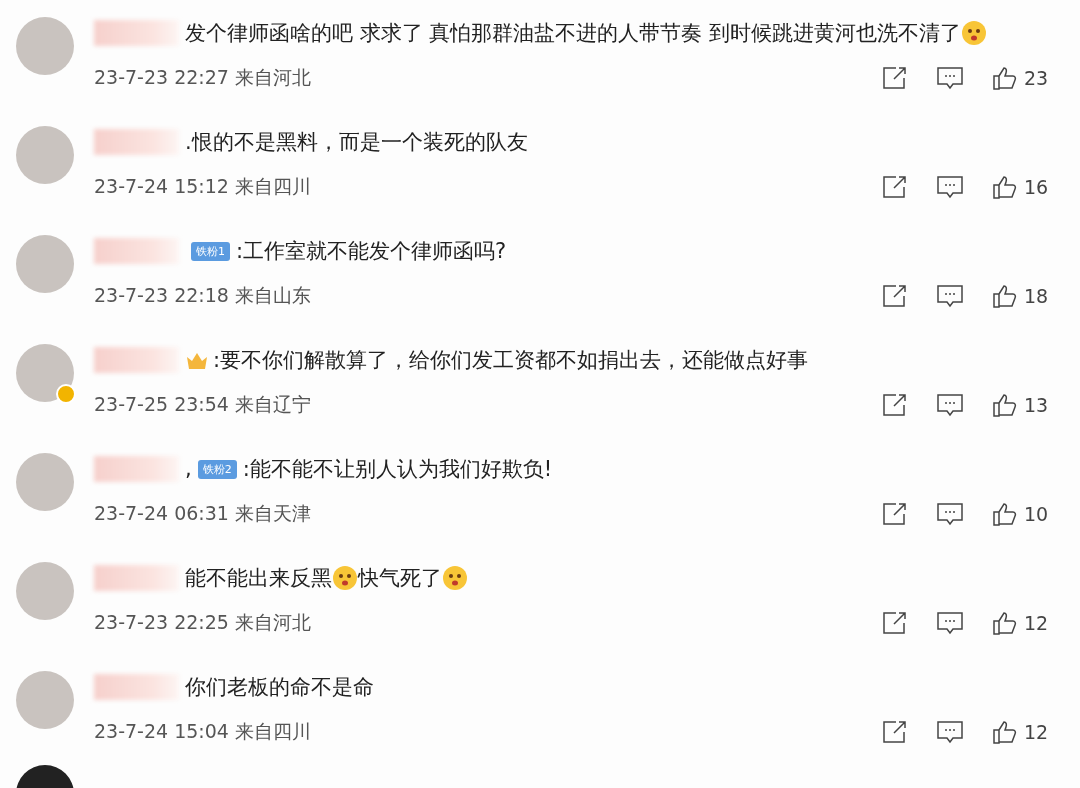 The height and width of the screenshot is (788, 1080). I want to click on comment-time: 23-7-23 22:18 来自山东, so click(203, 295).